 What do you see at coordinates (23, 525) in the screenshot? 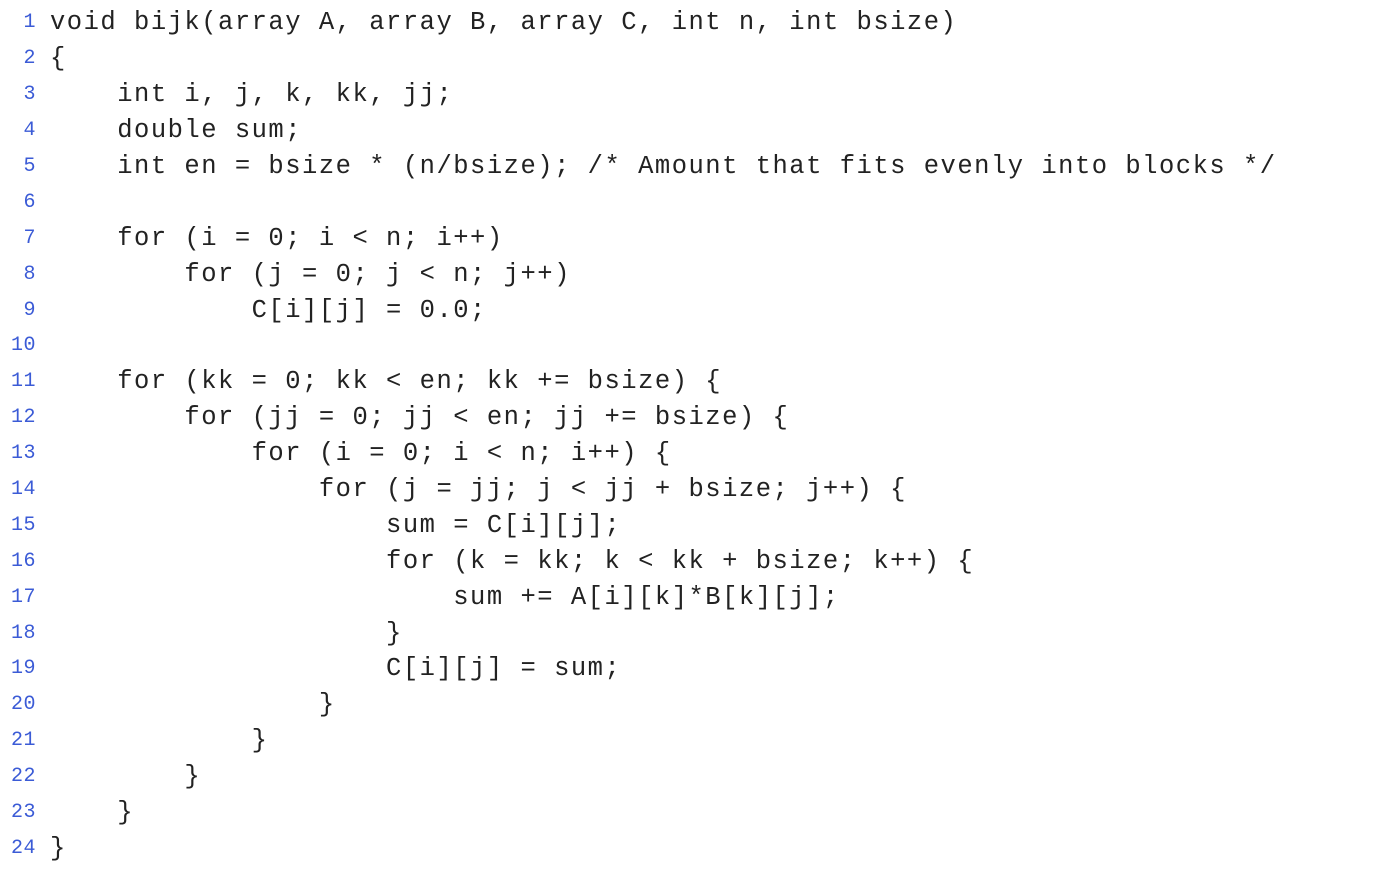
I see `line-number: 15` at bounding box center [23, 525].